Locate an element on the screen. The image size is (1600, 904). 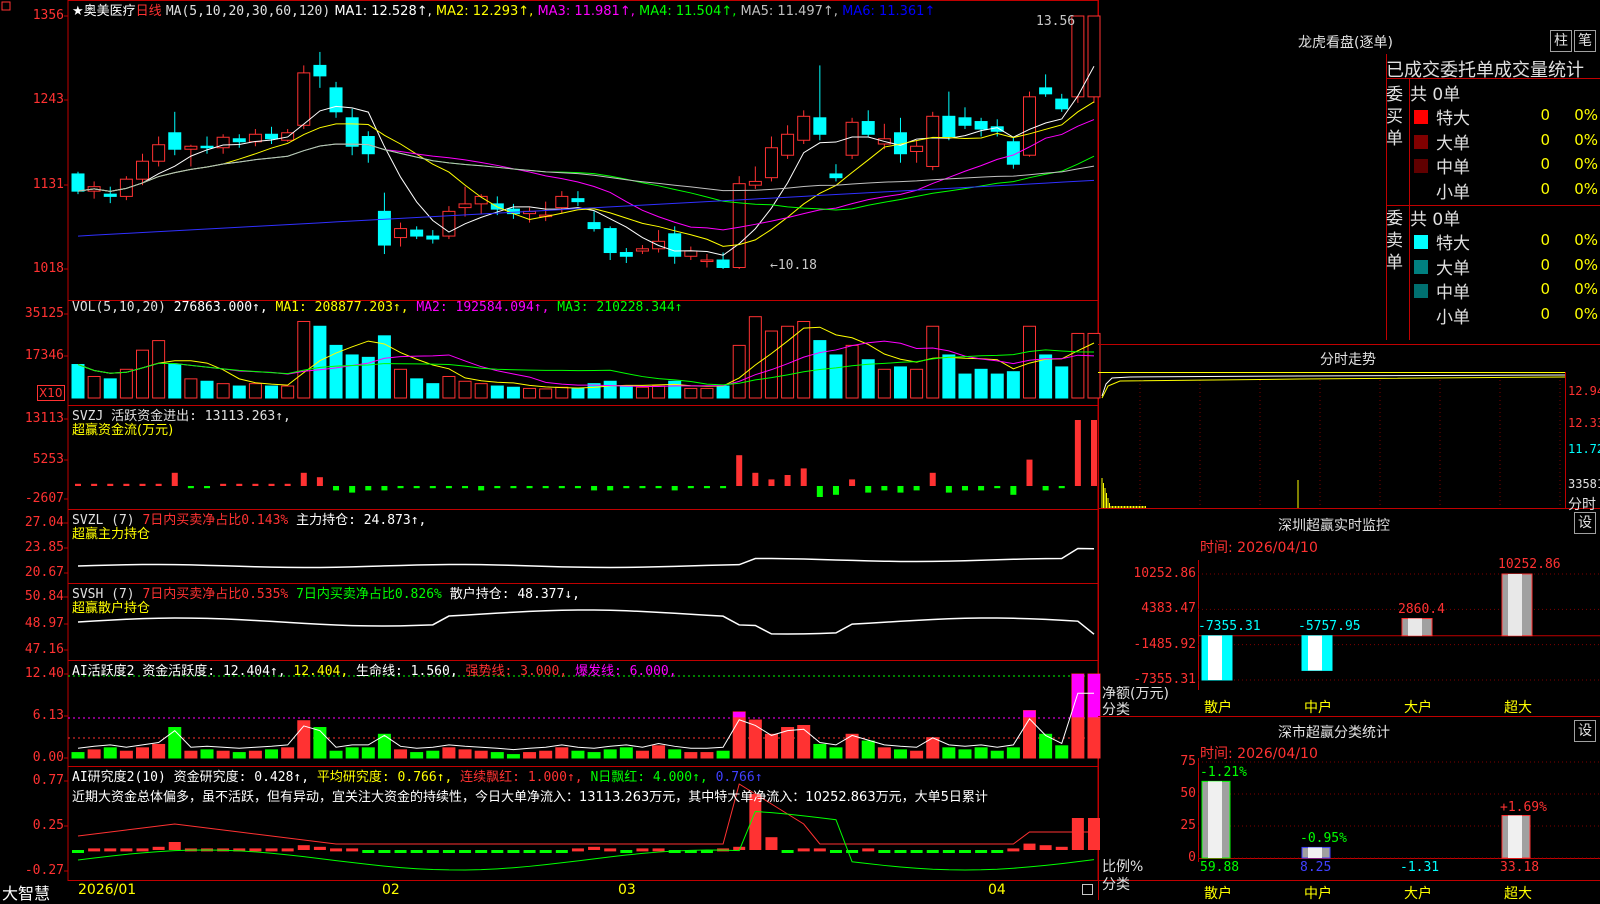
star-icon: ★ is located at coordinates (78, 11).